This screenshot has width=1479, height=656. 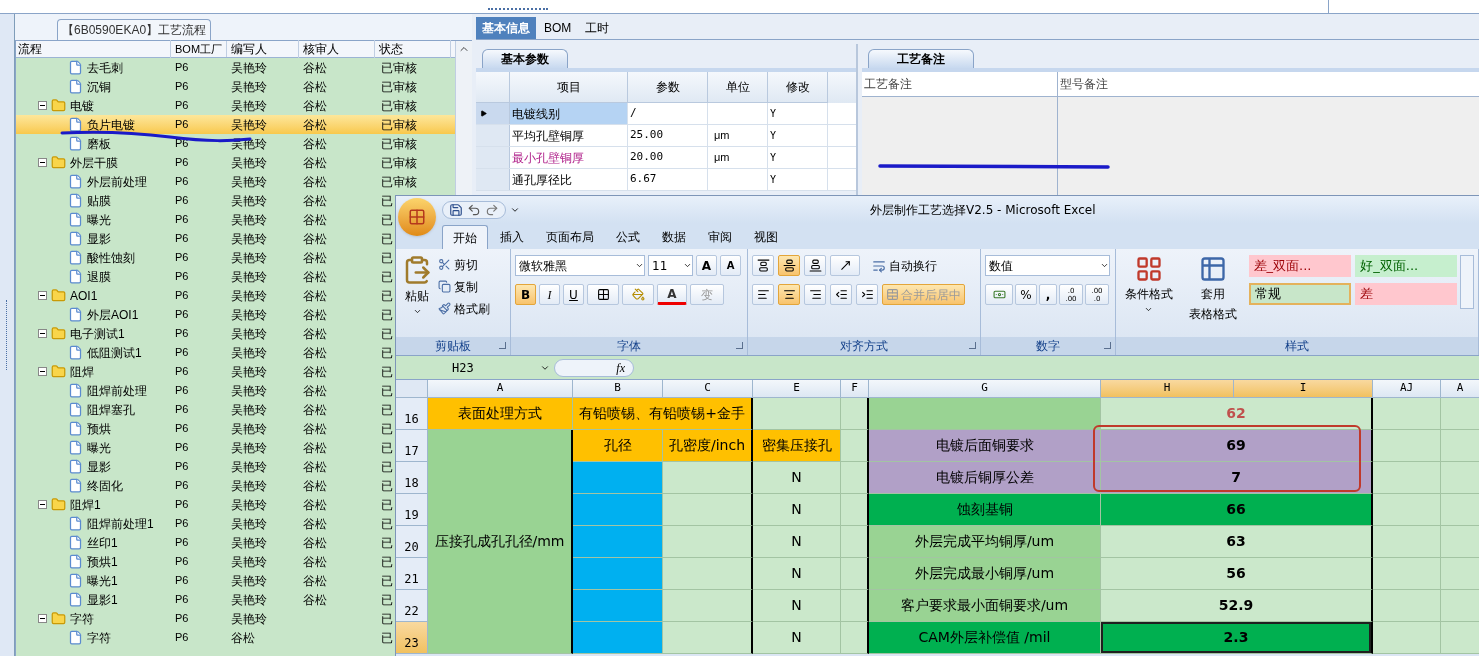 I want to click on table-cell: /, so click(x=668, y=113).